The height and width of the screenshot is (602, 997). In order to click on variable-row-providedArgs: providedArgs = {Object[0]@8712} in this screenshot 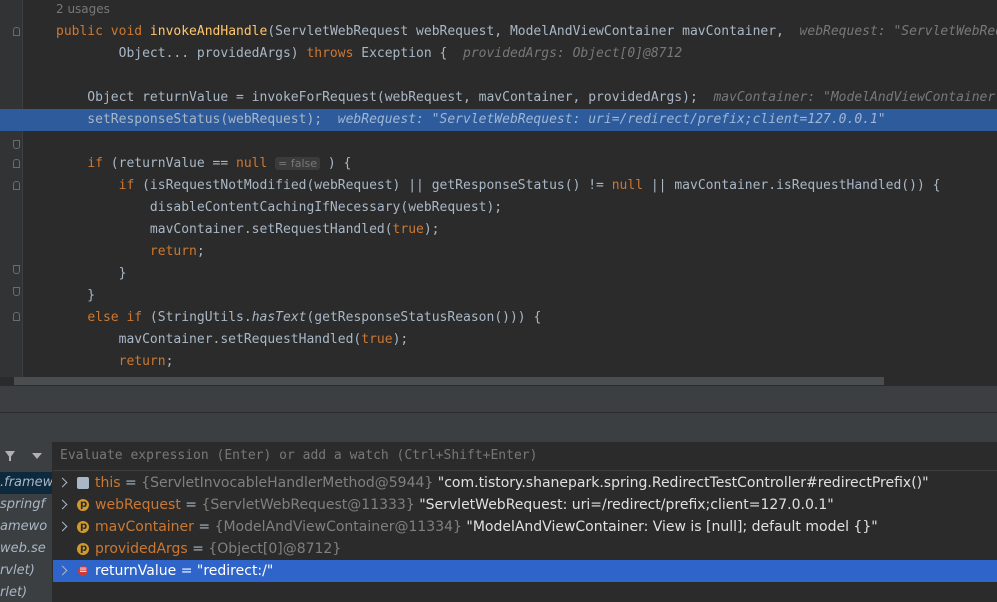, I will do `click(525, 549)`.